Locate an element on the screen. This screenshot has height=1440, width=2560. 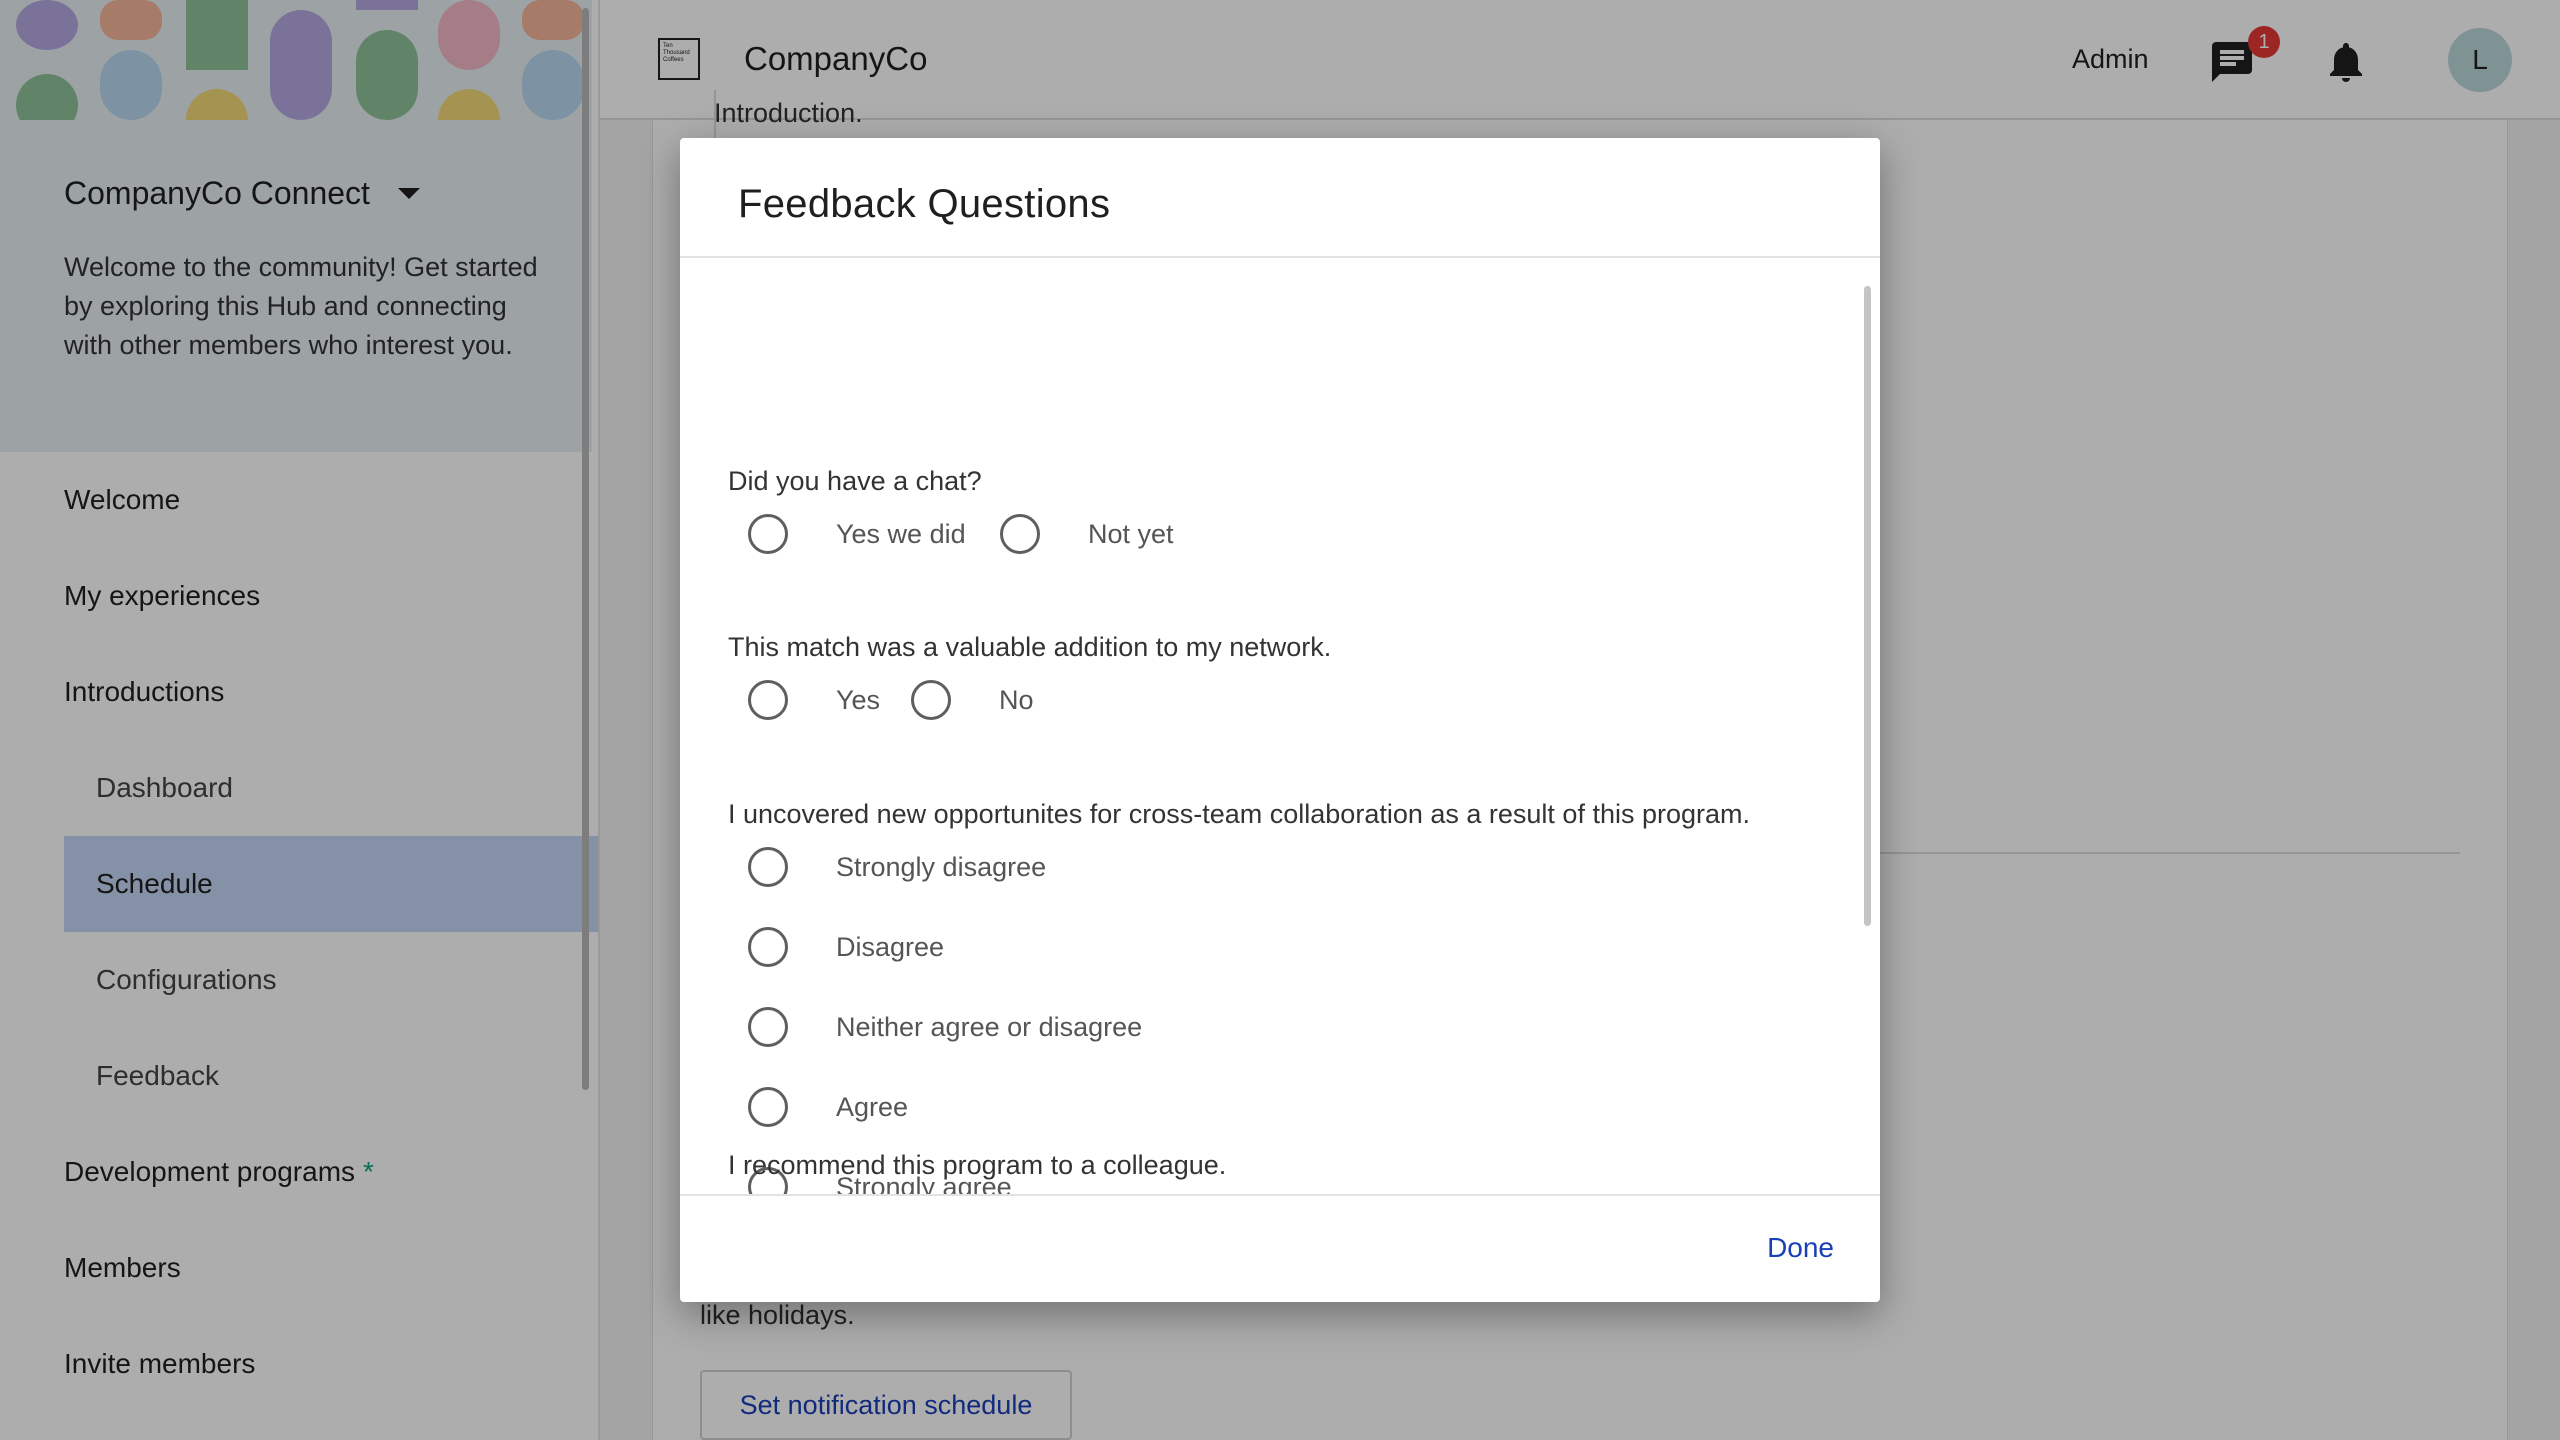
radio-label: Yes we did is located at coordinates (901, 533).